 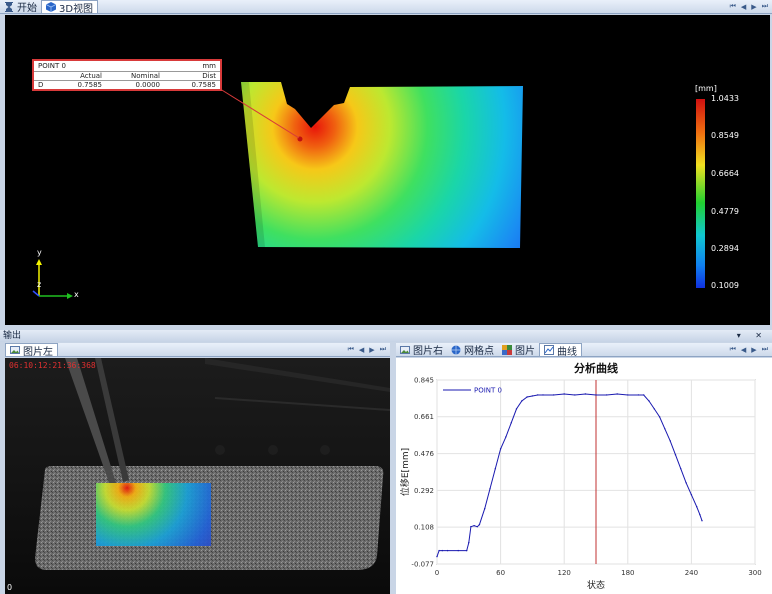 What do you see at coordinates (725, 135) in the screenshot?
I see `color-scale-tick: 0.8549` at bounding box center [725, 135].